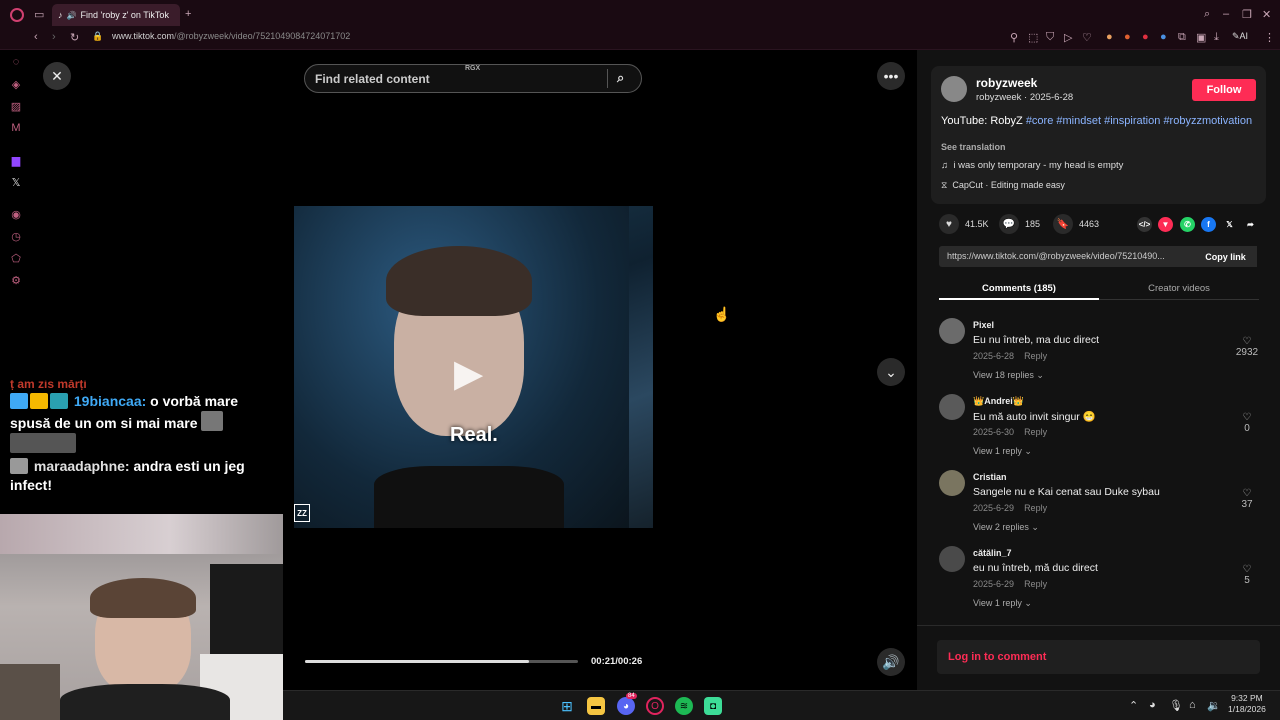 Image resolution: width=1280 pixels, height=720 pixels. I want to click on more-options-button: •••, so click(891, 76).